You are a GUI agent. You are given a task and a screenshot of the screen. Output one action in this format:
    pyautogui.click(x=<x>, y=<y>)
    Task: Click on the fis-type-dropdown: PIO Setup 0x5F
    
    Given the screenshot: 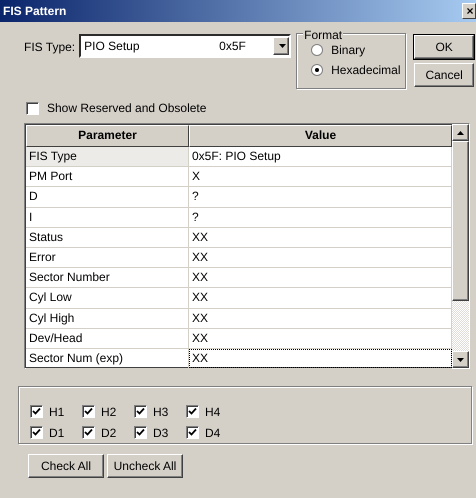 What is the action you would take?
    pyautogui.click(x=185, y=46)
    